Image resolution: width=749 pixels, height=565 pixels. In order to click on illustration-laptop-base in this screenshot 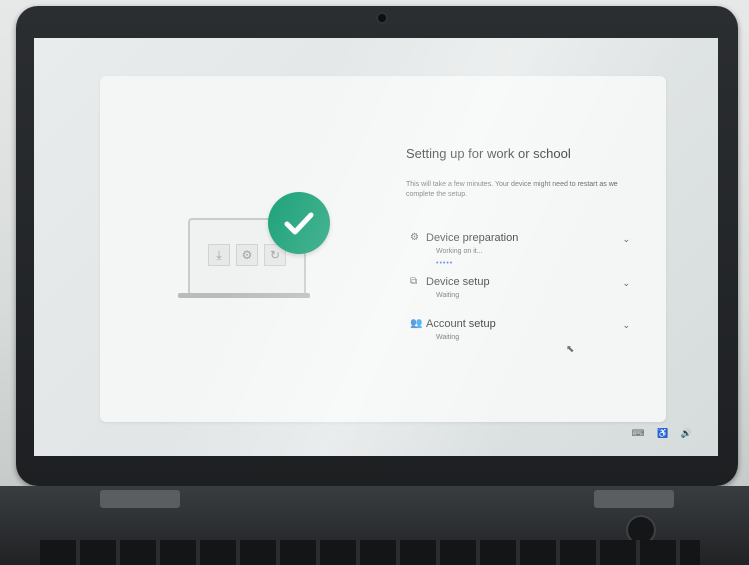, I will do `click(244, 295)`.